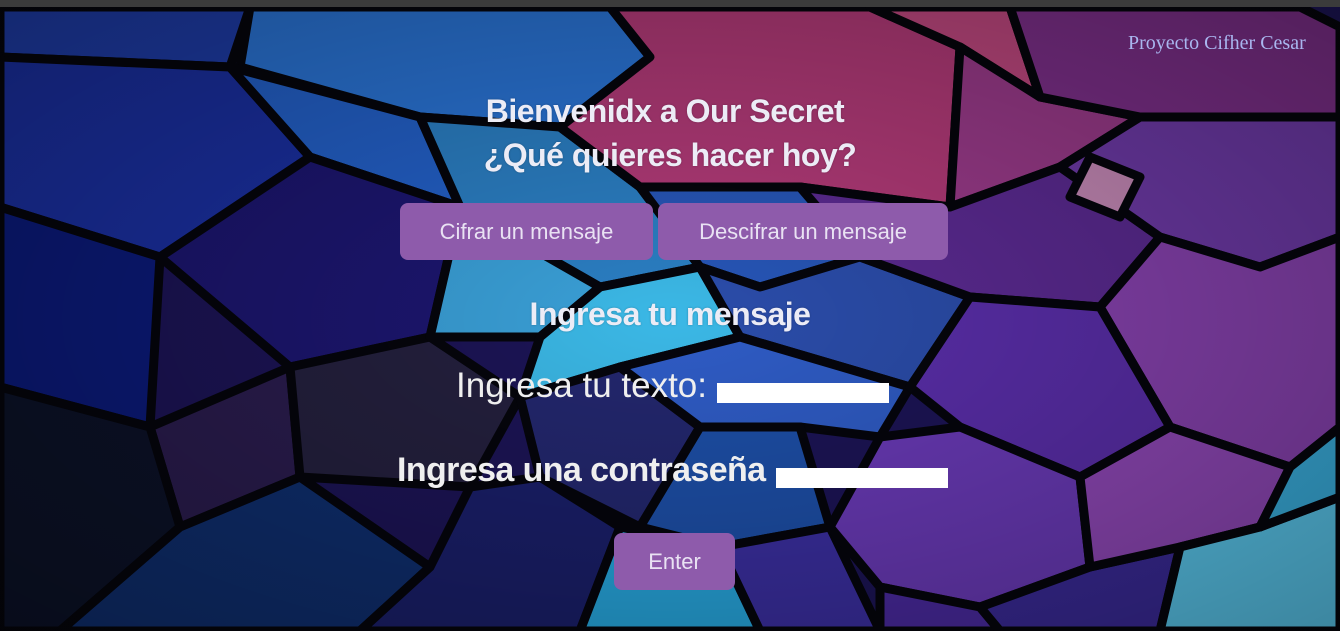 The image size is (1340, 631). Describe the element at coordinates (861, 477) in the screenshot. I see `password-input` at that location.